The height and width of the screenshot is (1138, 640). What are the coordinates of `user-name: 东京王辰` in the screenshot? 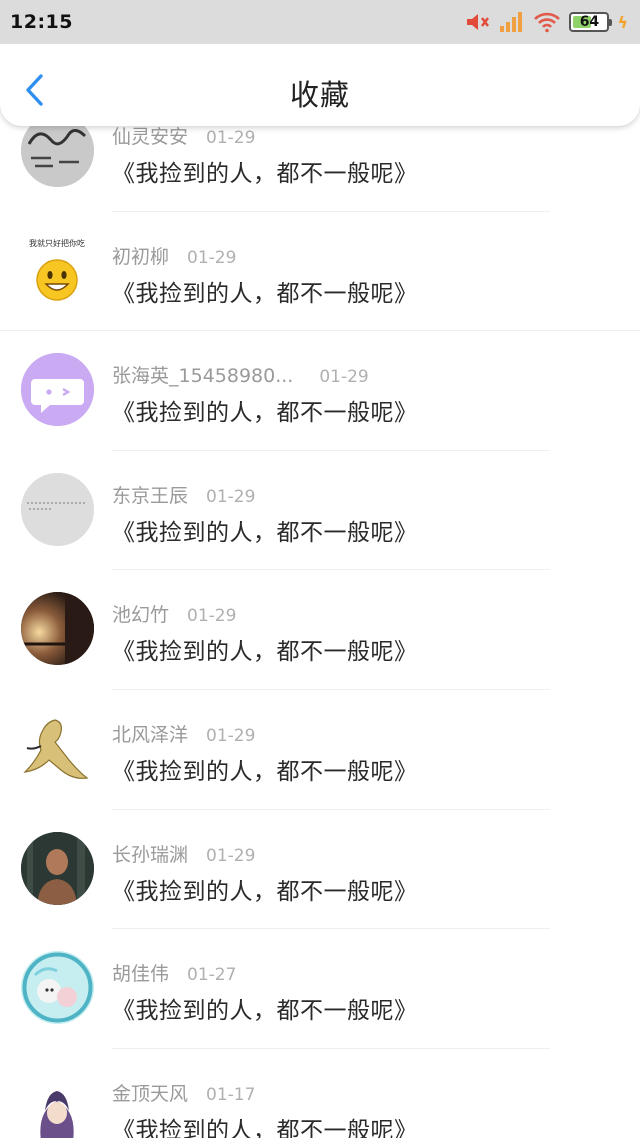 It's located at (150, 494).